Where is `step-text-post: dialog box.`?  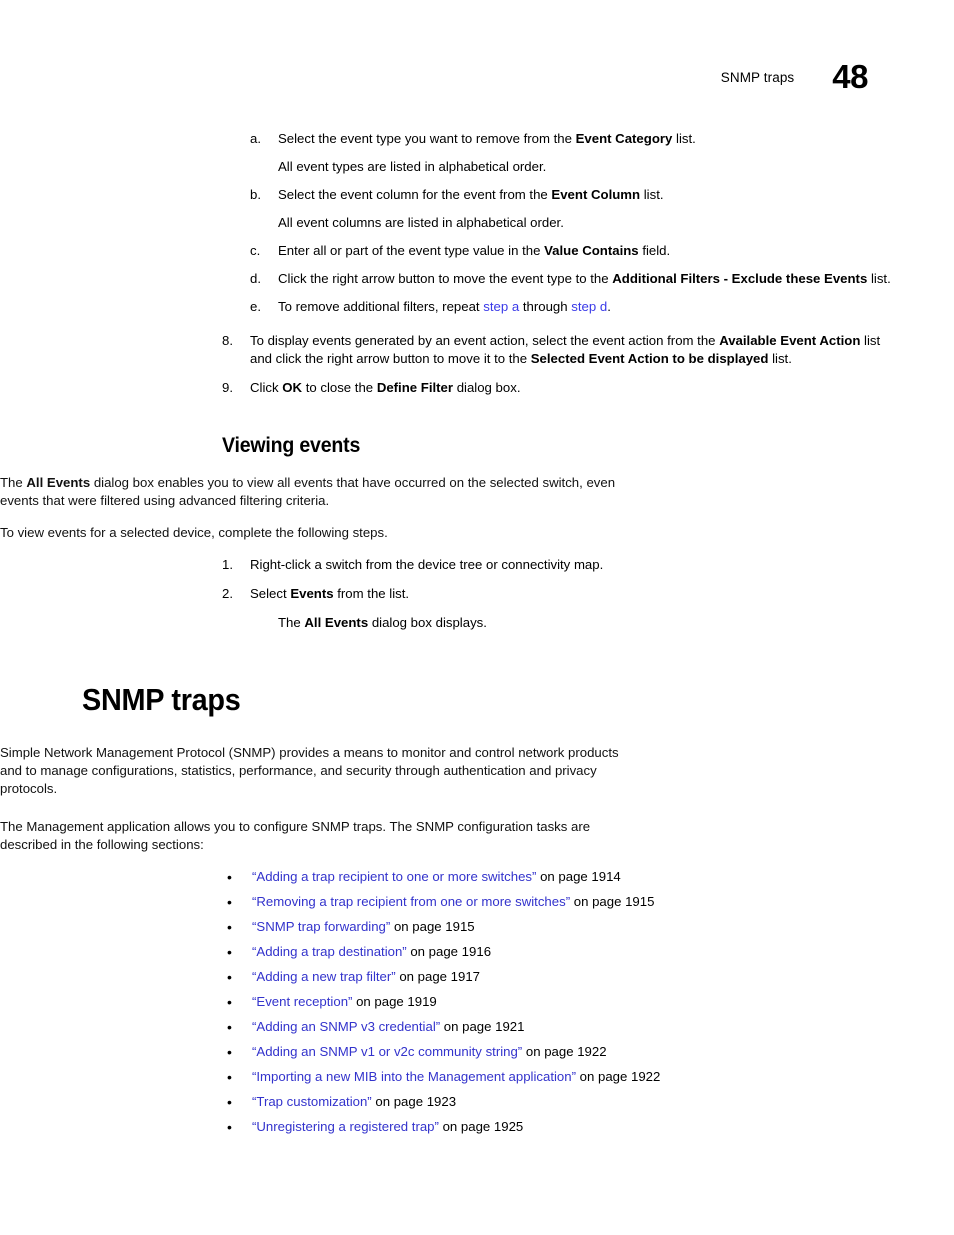
step-text-post: dialog box. is located at coordinates (487, 387).